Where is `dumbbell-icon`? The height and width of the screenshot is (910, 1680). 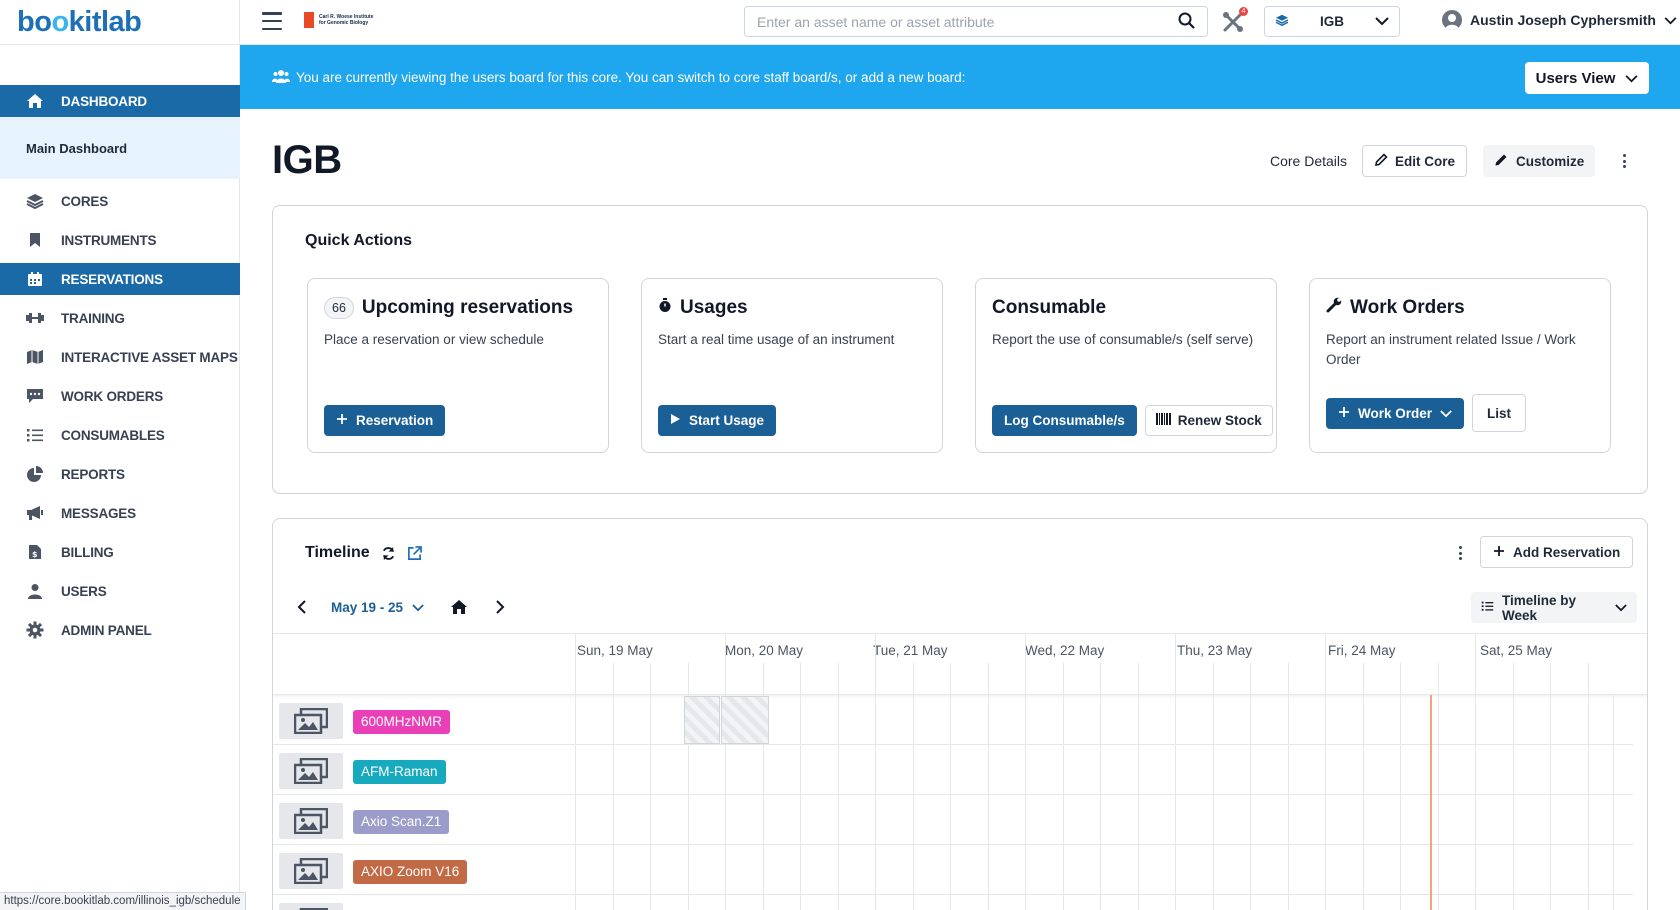 dumbbell-icon is located at coordinates (35, 318).